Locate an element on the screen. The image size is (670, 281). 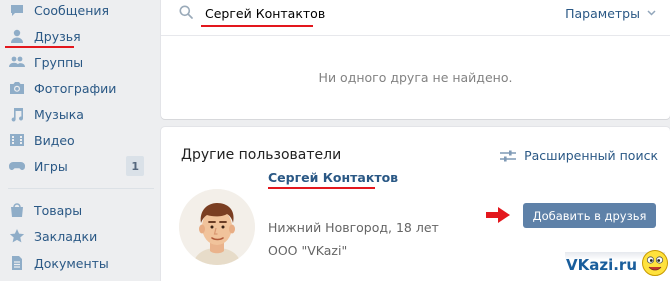
nav-item-messages: Сообщения is located at coordinates (76, 11).